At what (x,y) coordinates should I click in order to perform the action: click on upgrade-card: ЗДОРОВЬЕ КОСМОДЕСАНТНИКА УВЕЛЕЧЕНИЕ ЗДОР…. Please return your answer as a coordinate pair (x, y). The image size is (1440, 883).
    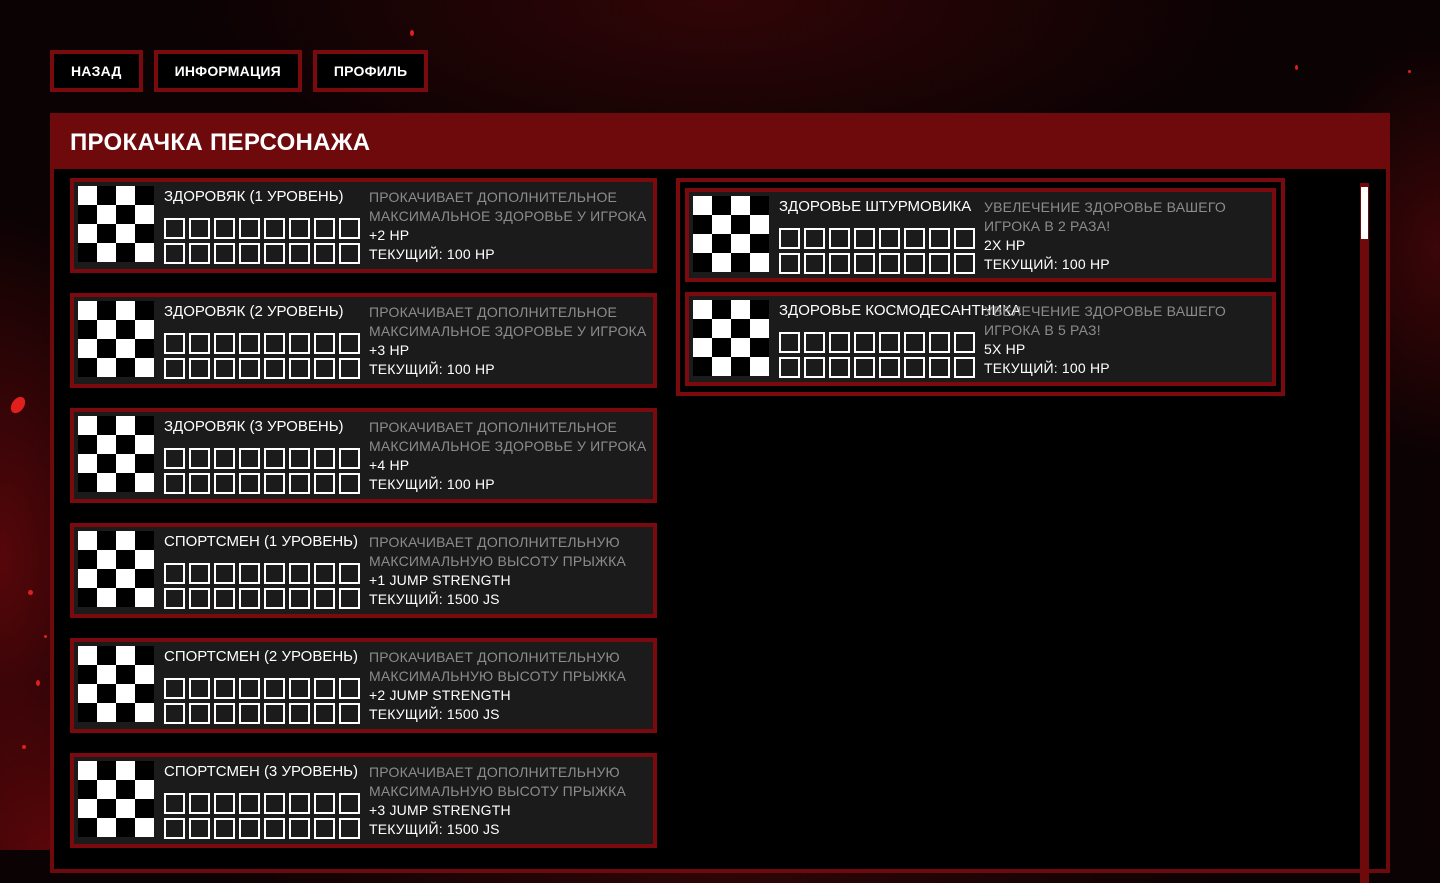
    Looking at the image, I should click on (980, 339).